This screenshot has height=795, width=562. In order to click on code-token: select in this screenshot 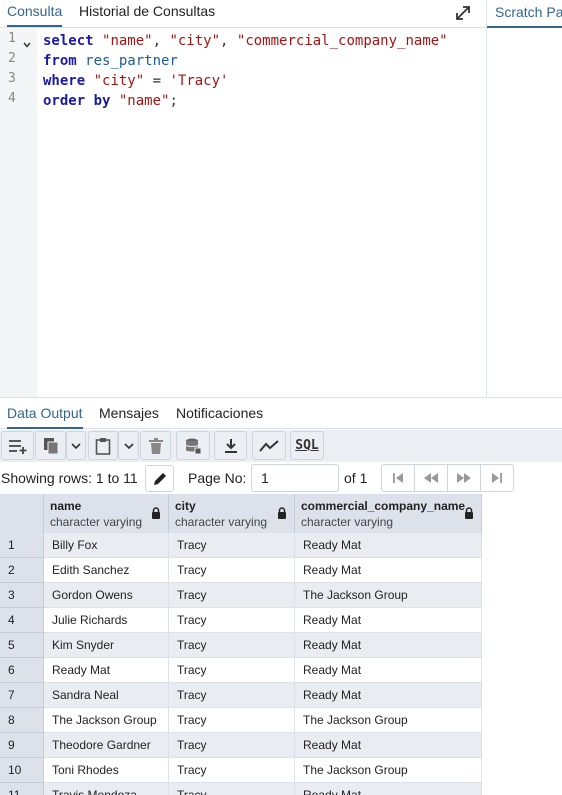, I will do `click(68, 41)`.